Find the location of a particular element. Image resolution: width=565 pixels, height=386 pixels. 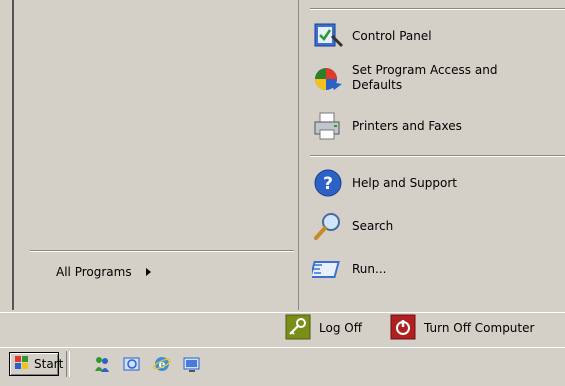

printers-faxes-icon is located at coordinates (328, 126).